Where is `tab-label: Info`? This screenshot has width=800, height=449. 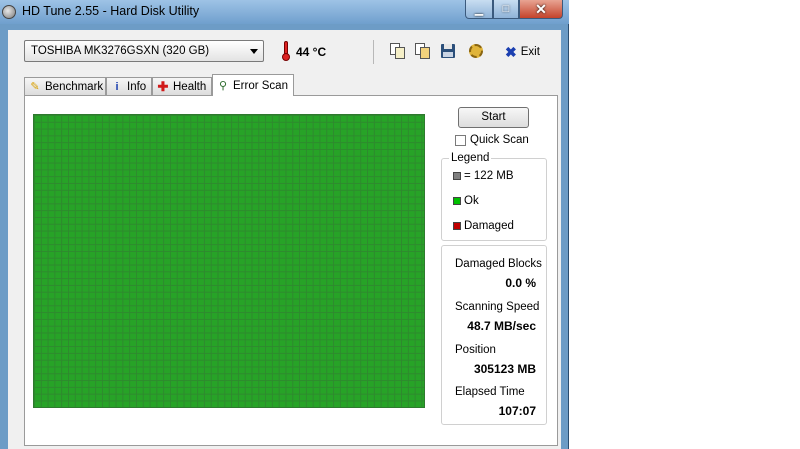
tab-label: Info is located at coordinates (137, 86).